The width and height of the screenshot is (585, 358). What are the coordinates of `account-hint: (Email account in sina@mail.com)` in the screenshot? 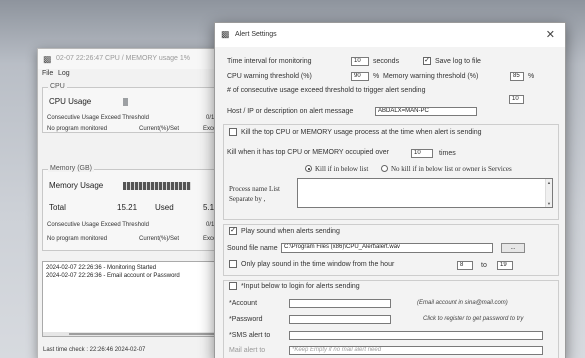 It's located at (462, 303).